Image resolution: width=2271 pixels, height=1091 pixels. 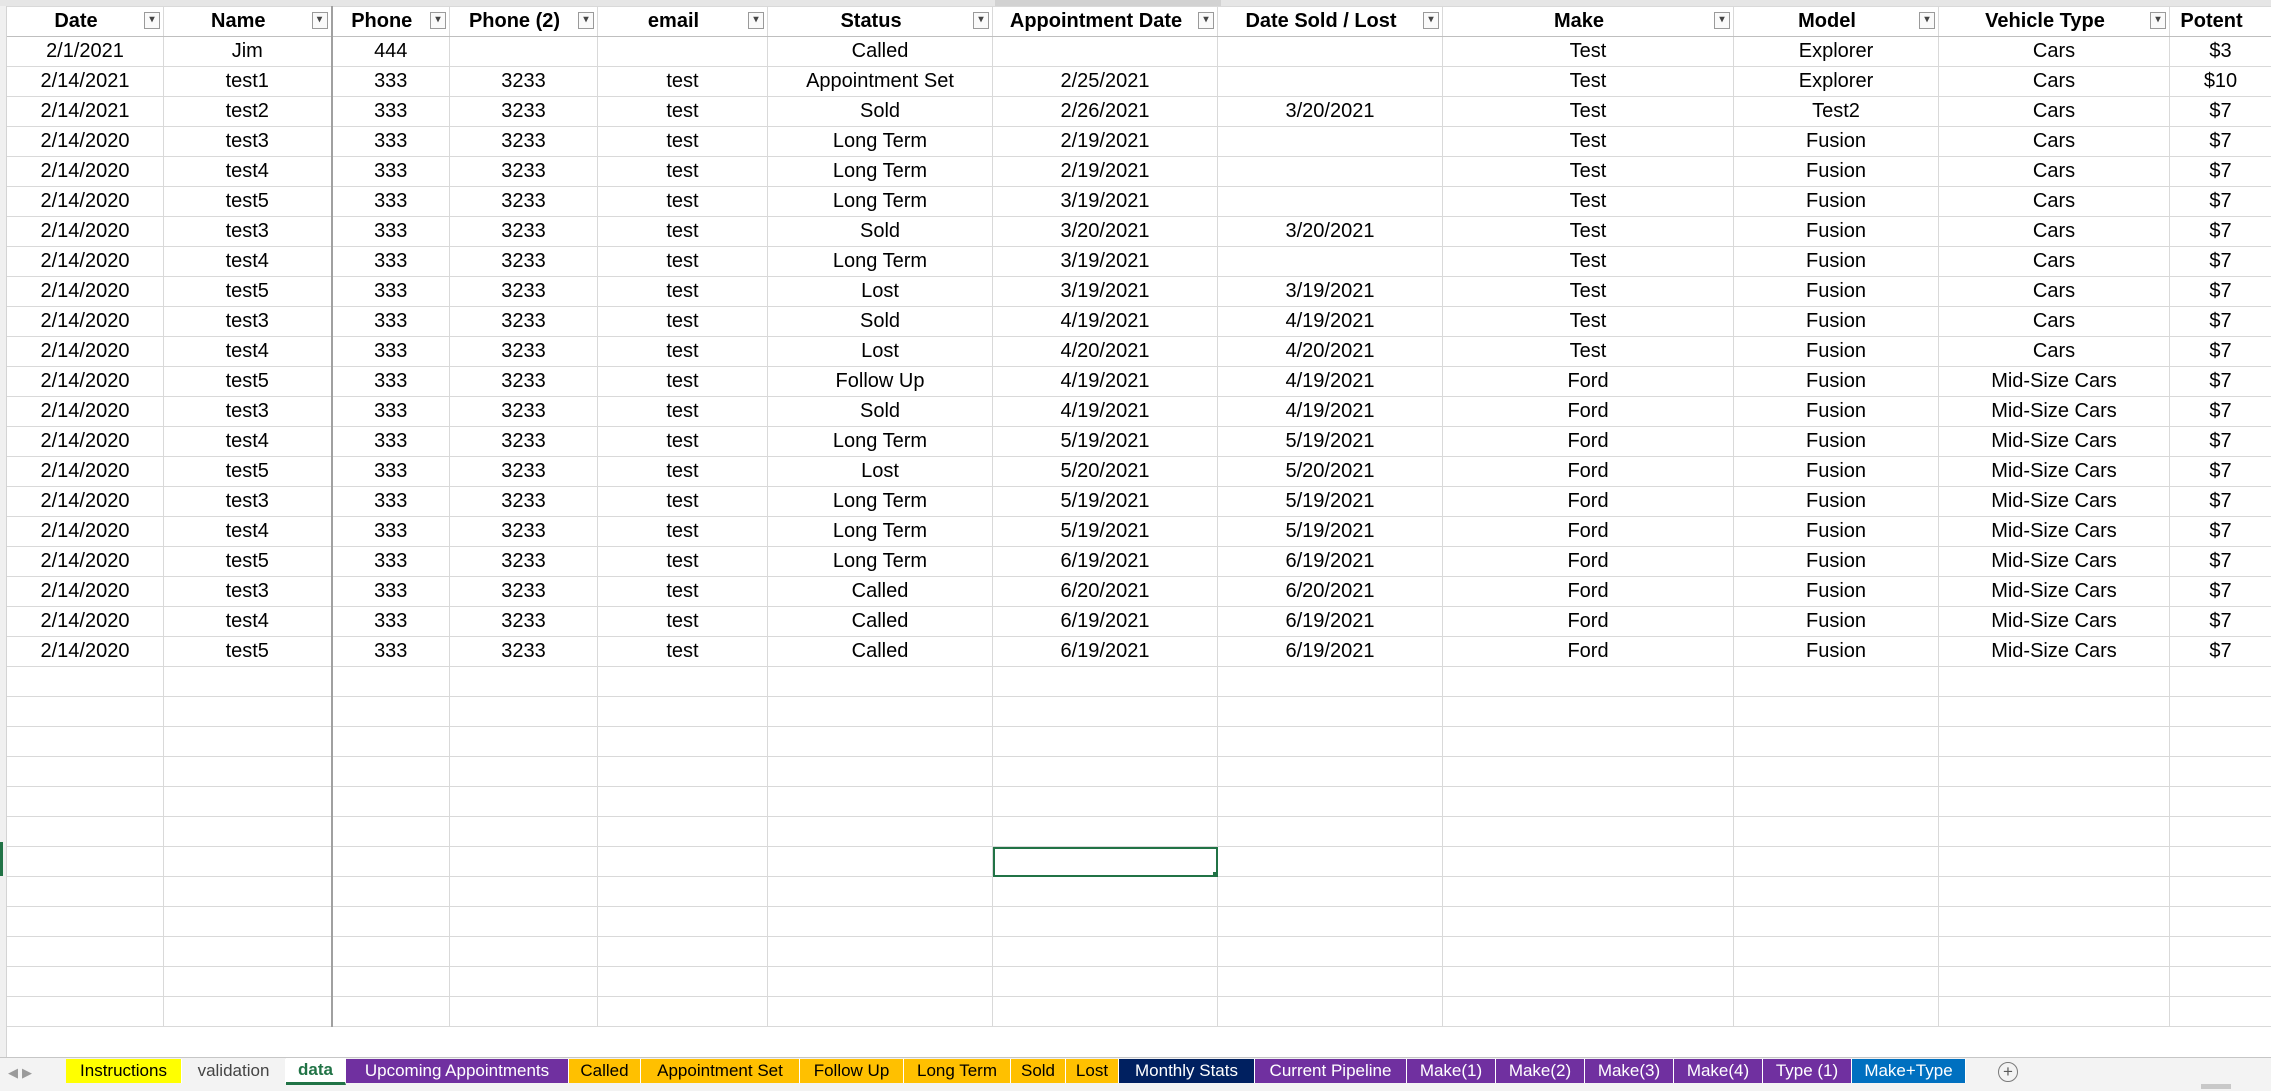 I want to click on column-header-potent: Potent, so click(x=2220, y=22).